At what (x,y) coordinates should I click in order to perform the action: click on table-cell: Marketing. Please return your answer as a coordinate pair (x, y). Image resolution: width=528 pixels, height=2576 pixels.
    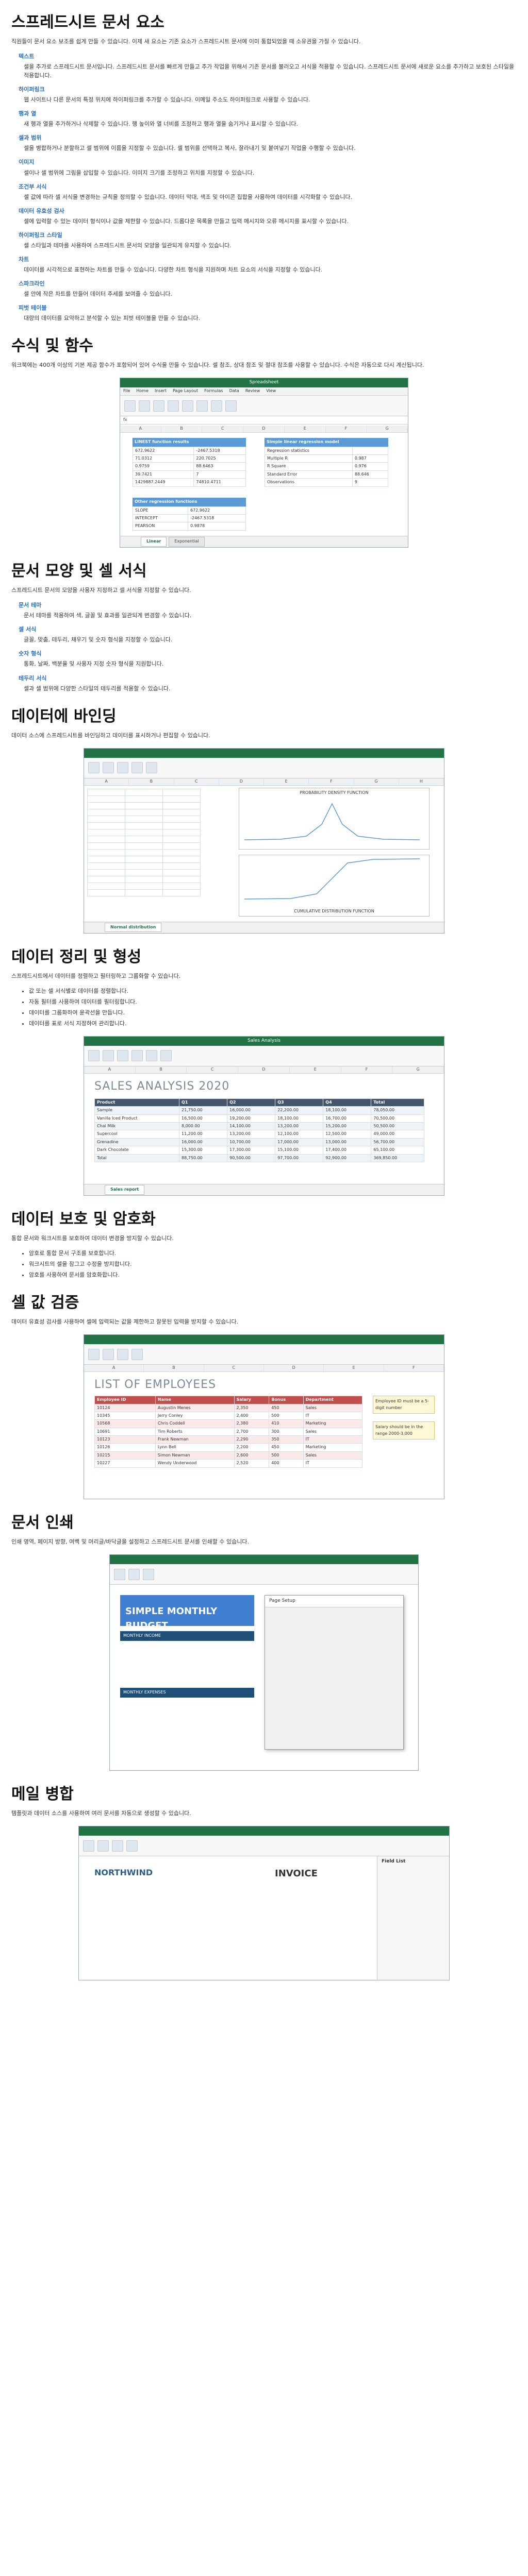
    Looking at the image, I should click on (333, 1423).